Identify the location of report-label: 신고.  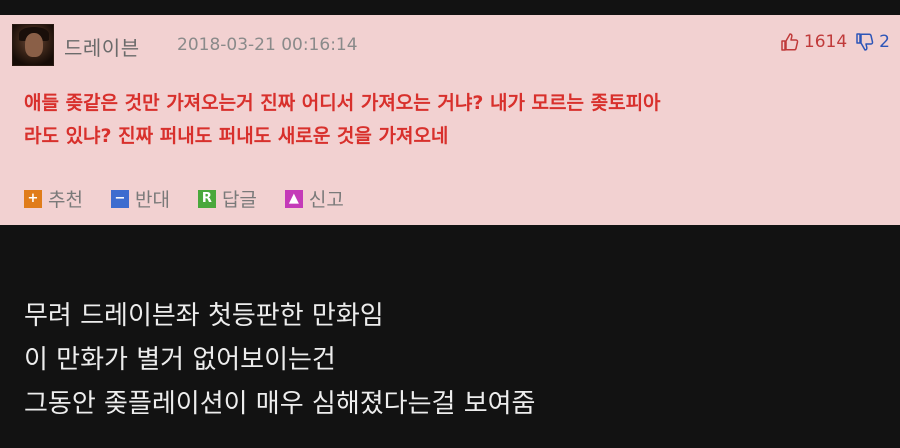
(326, 200).